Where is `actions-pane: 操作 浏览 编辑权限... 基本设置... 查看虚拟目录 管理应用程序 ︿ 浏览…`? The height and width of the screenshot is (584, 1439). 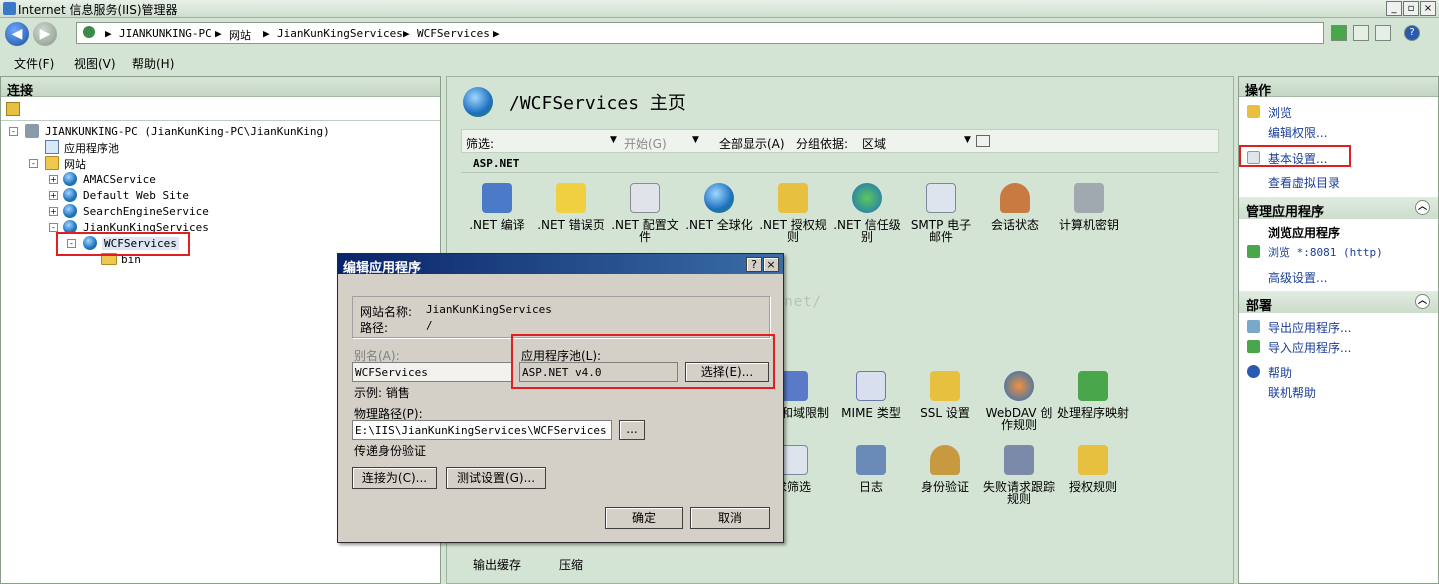
actions-pane: 操作 浏览 编辑权限... 基本设置... 查看虚拟目录 管理应用程序 ︿ 浏览… is located at coordinates (1338, 330).